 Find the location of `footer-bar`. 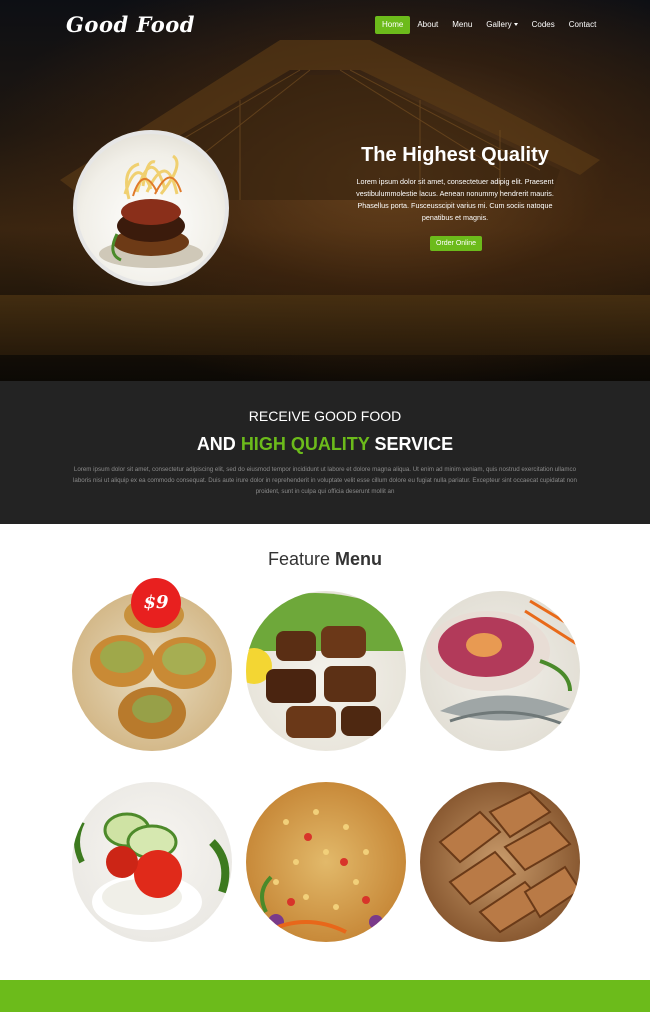

footer-bar is located at coordinates (325, 996).